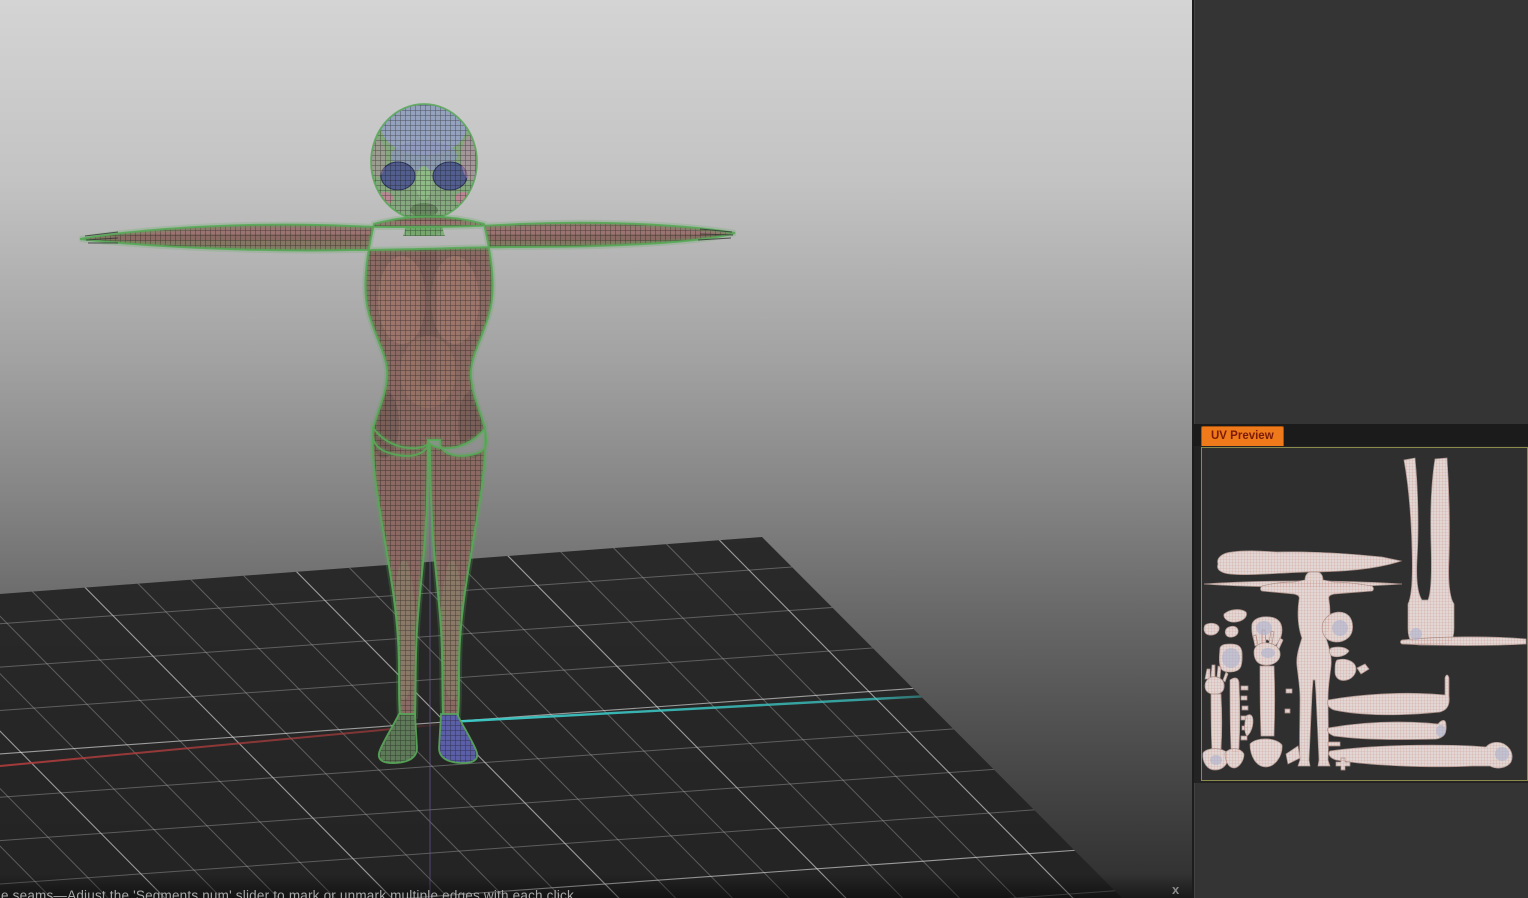 The image size is (1528, 898). What do you see at coordinates (1361, 435) in the screenshot?
I see `uv-tab-strip: UV Preview` at bounding box center [1361, 435].